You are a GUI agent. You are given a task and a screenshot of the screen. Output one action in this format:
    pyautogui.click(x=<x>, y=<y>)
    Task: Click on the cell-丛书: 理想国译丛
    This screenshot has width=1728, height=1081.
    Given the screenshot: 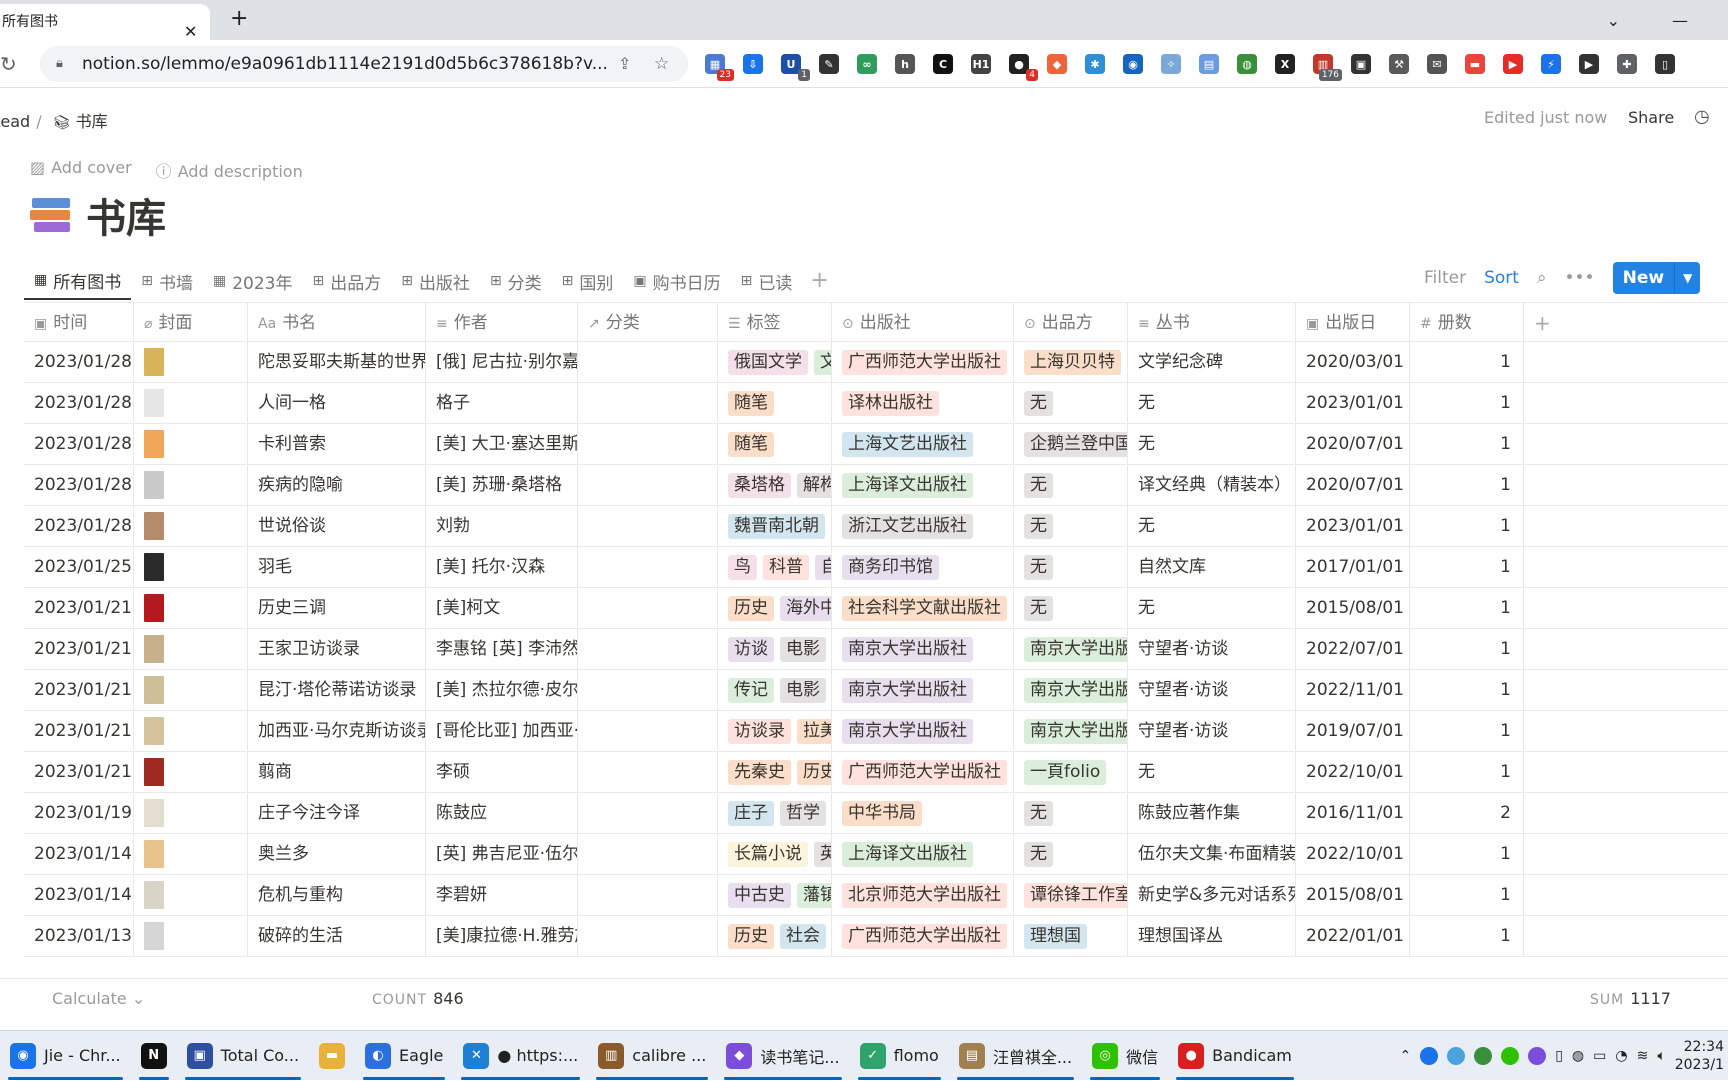 What is the action you would take?
    pyautogui.click(x=1212, y=936)
    